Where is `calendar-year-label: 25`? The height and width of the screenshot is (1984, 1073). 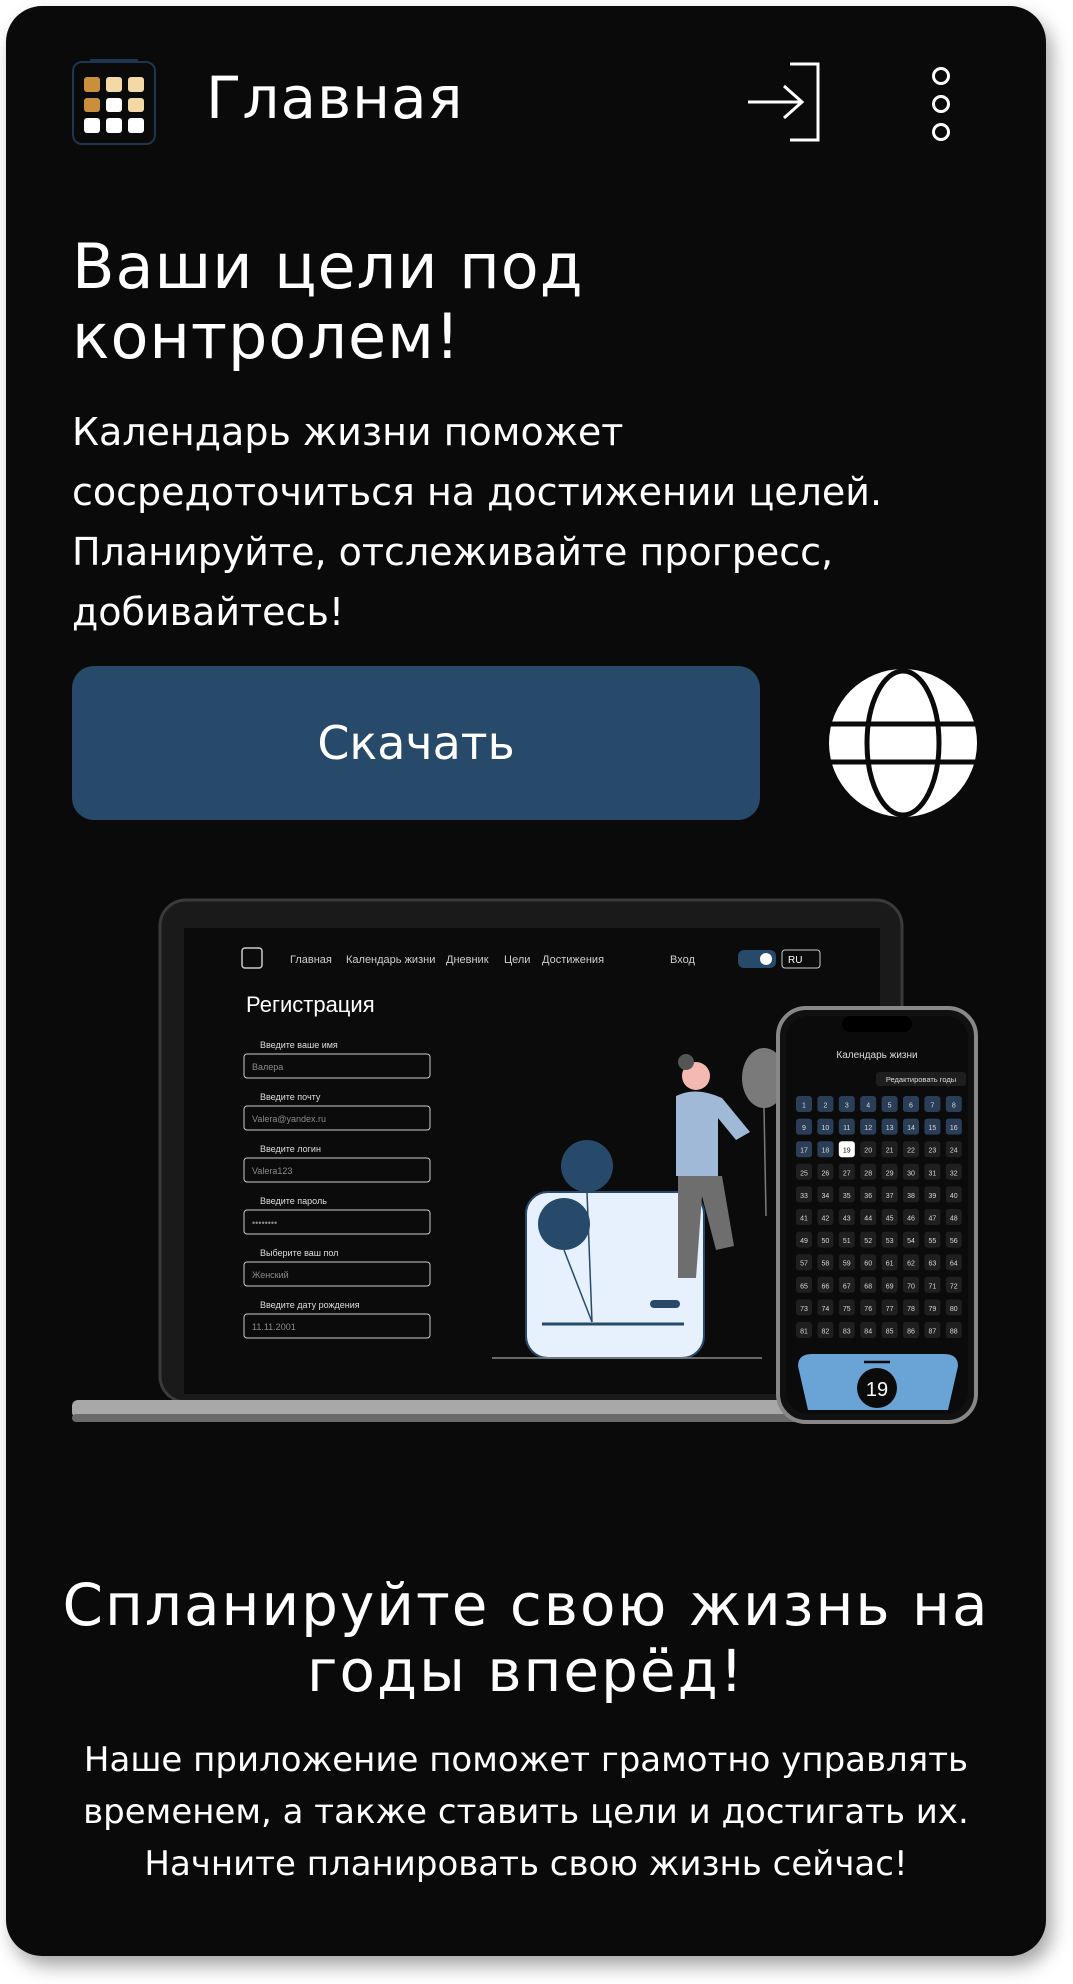
calendar-year-label: 25 is located at coordinates (804, 1173).